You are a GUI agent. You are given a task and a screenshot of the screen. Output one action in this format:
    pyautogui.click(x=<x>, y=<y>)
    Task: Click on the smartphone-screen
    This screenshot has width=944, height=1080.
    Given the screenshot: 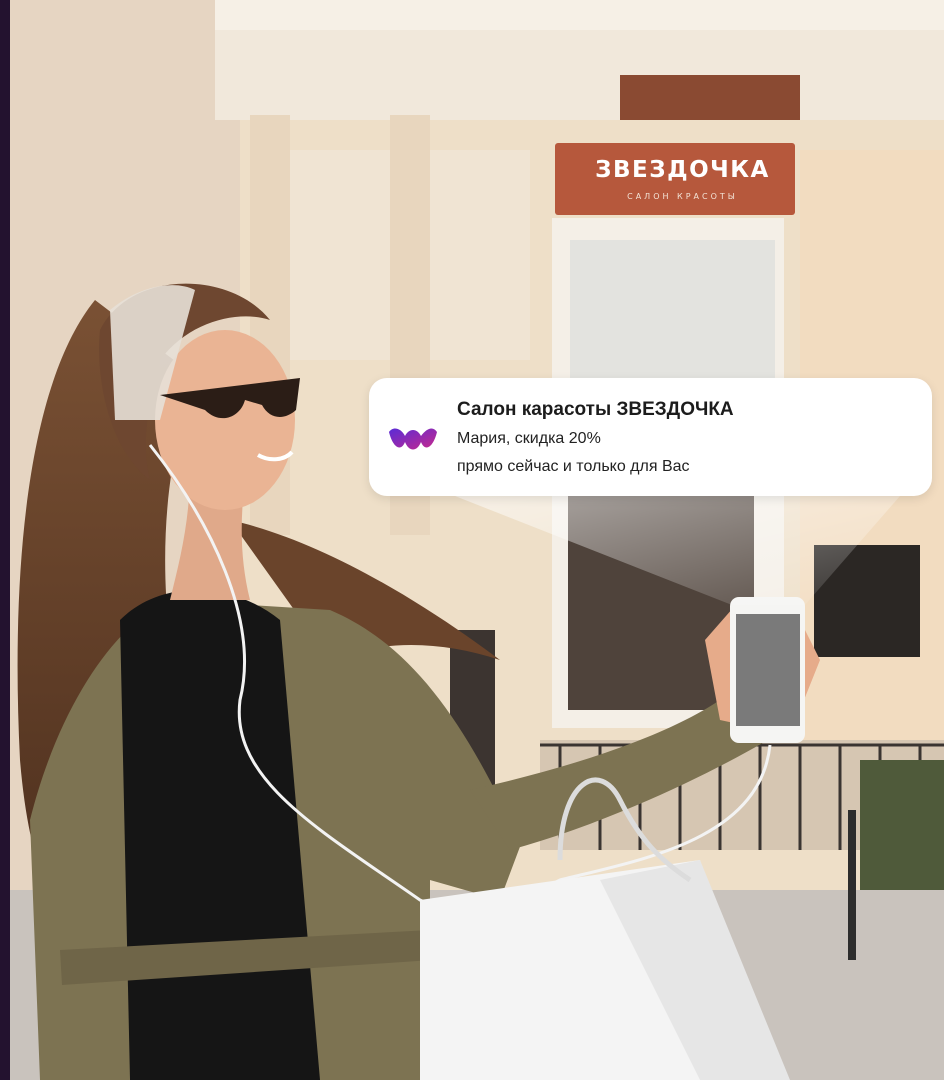 What is the action you would take?
    pyautogui.click(x=768, y=670)
    